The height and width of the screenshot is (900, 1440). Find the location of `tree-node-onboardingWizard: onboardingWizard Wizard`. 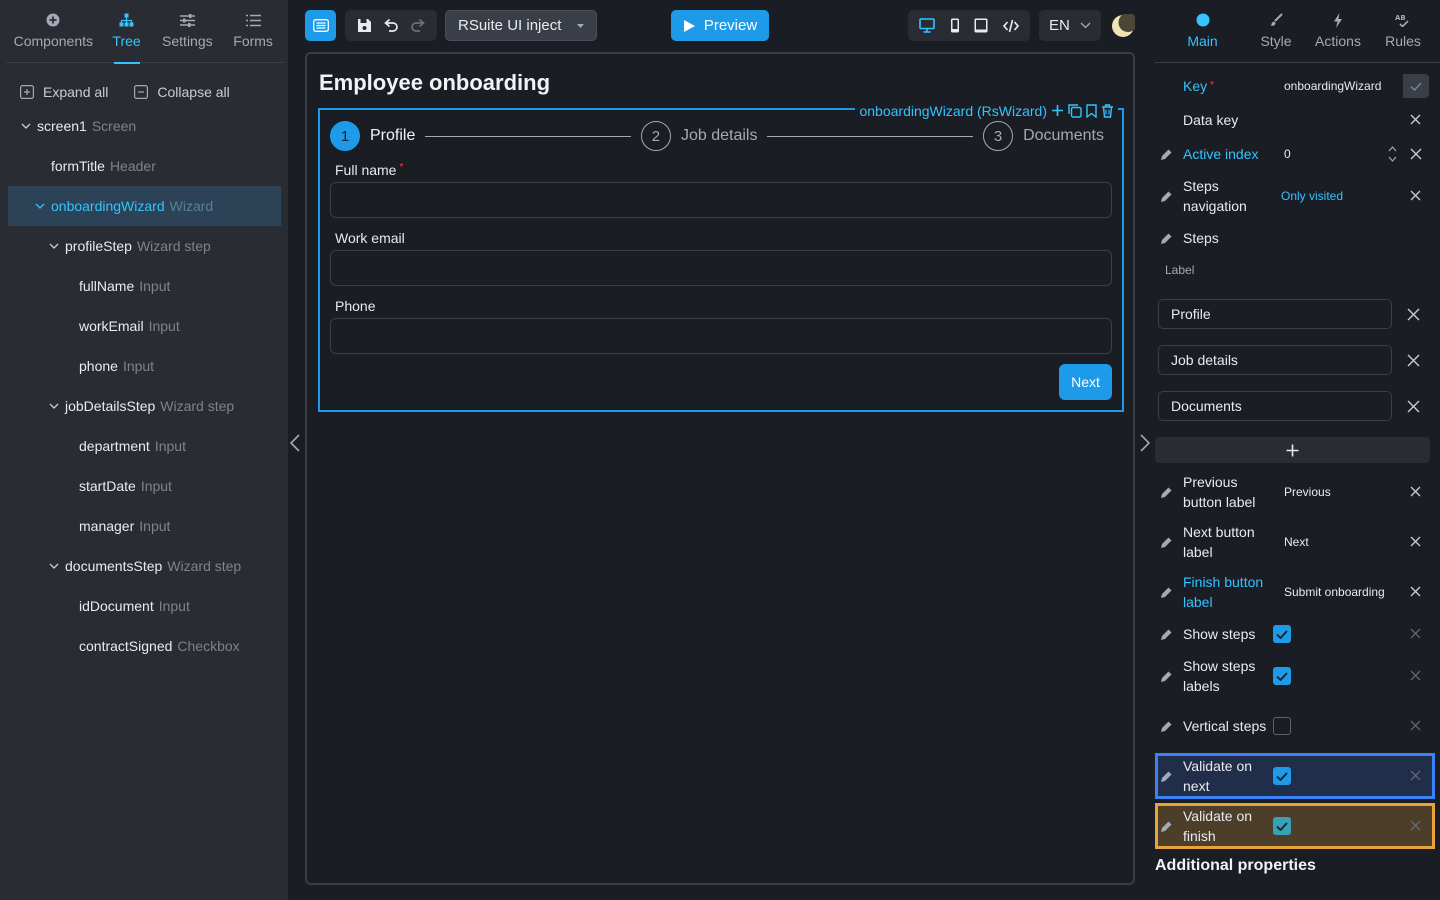

tree-node-onboardingWizard: onboardingWizard Wizard is located at coordinates (144, 206).